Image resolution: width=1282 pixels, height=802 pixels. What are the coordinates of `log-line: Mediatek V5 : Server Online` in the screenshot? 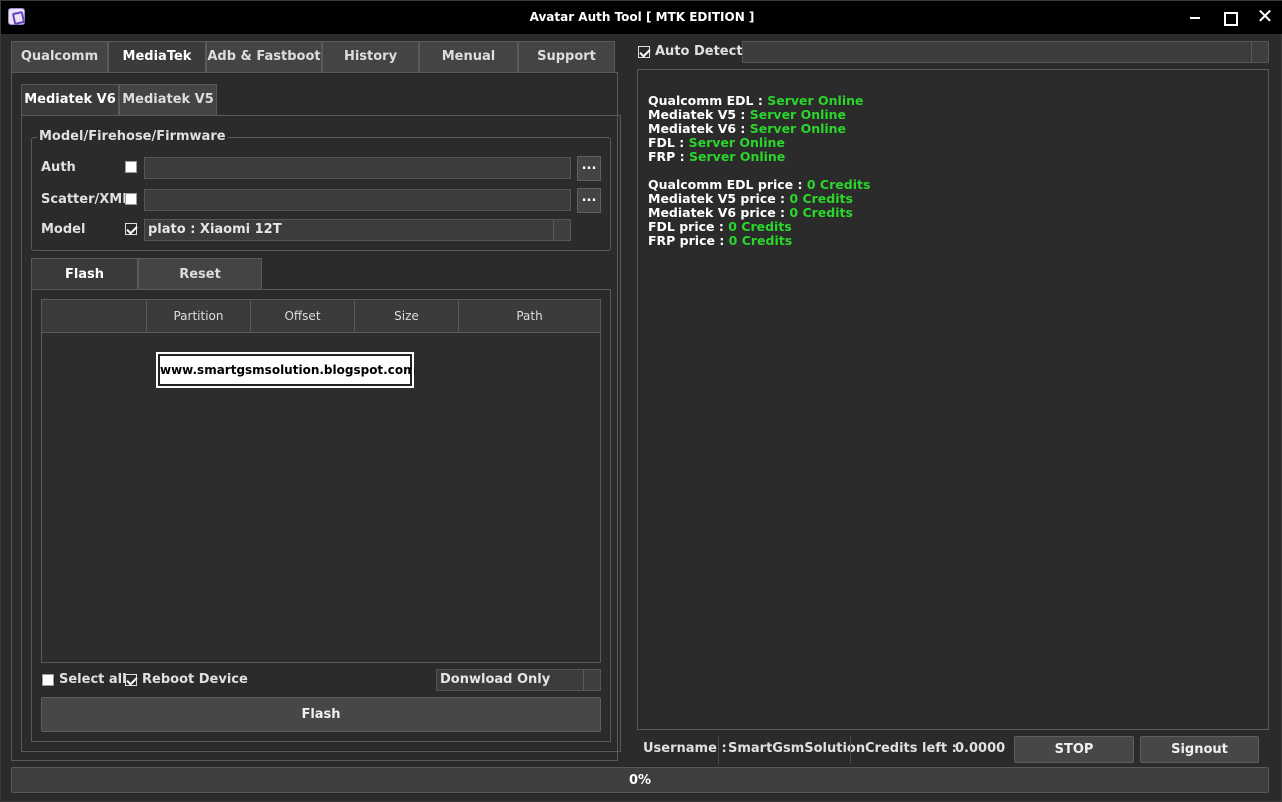 It's located at (747, 114).